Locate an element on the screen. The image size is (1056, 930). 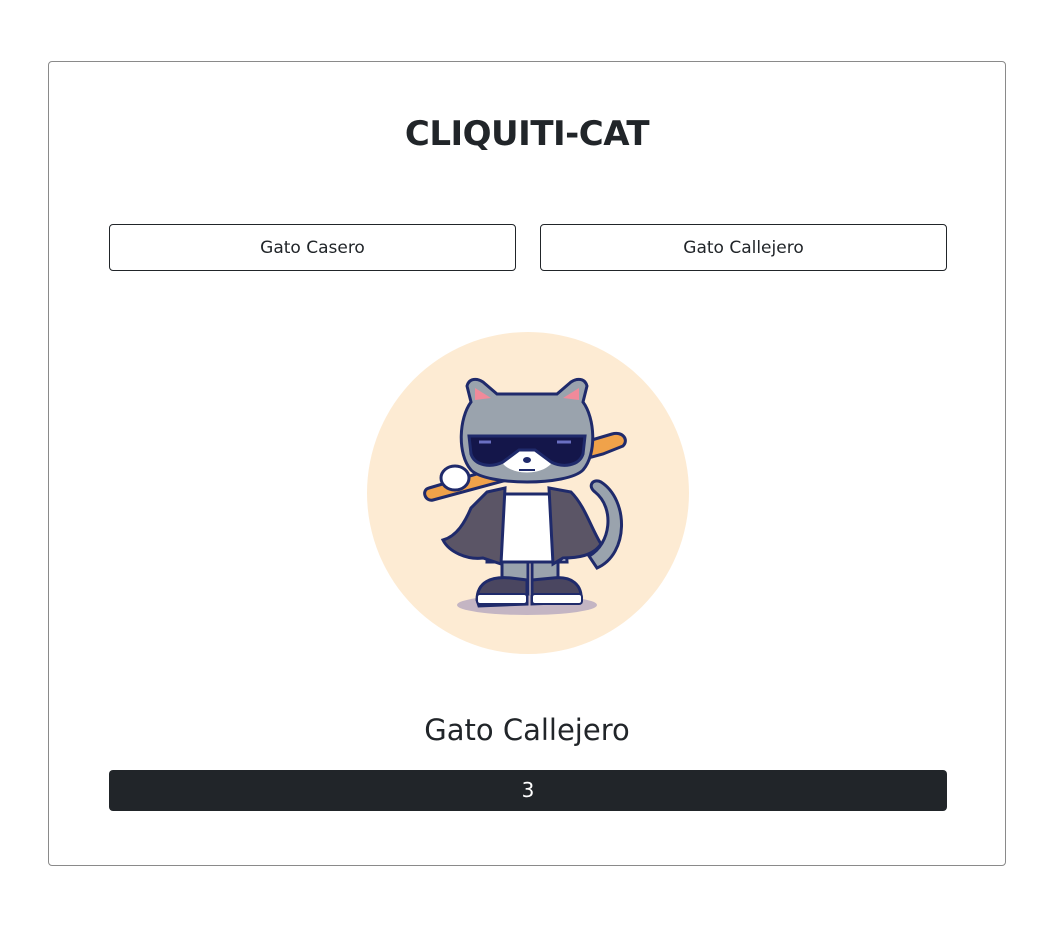
home-cat-button: Gato Casero is located at coordinates (312, 247).